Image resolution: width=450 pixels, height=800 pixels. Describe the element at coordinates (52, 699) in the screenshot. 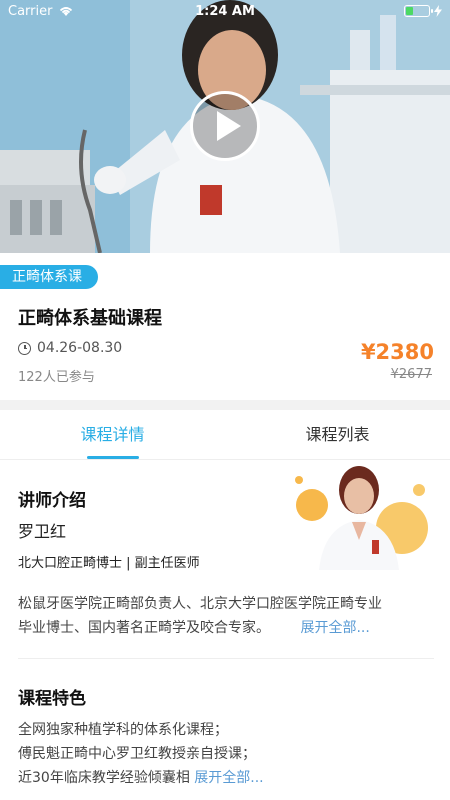

I see `features-section-title: 课程特色` at that location.